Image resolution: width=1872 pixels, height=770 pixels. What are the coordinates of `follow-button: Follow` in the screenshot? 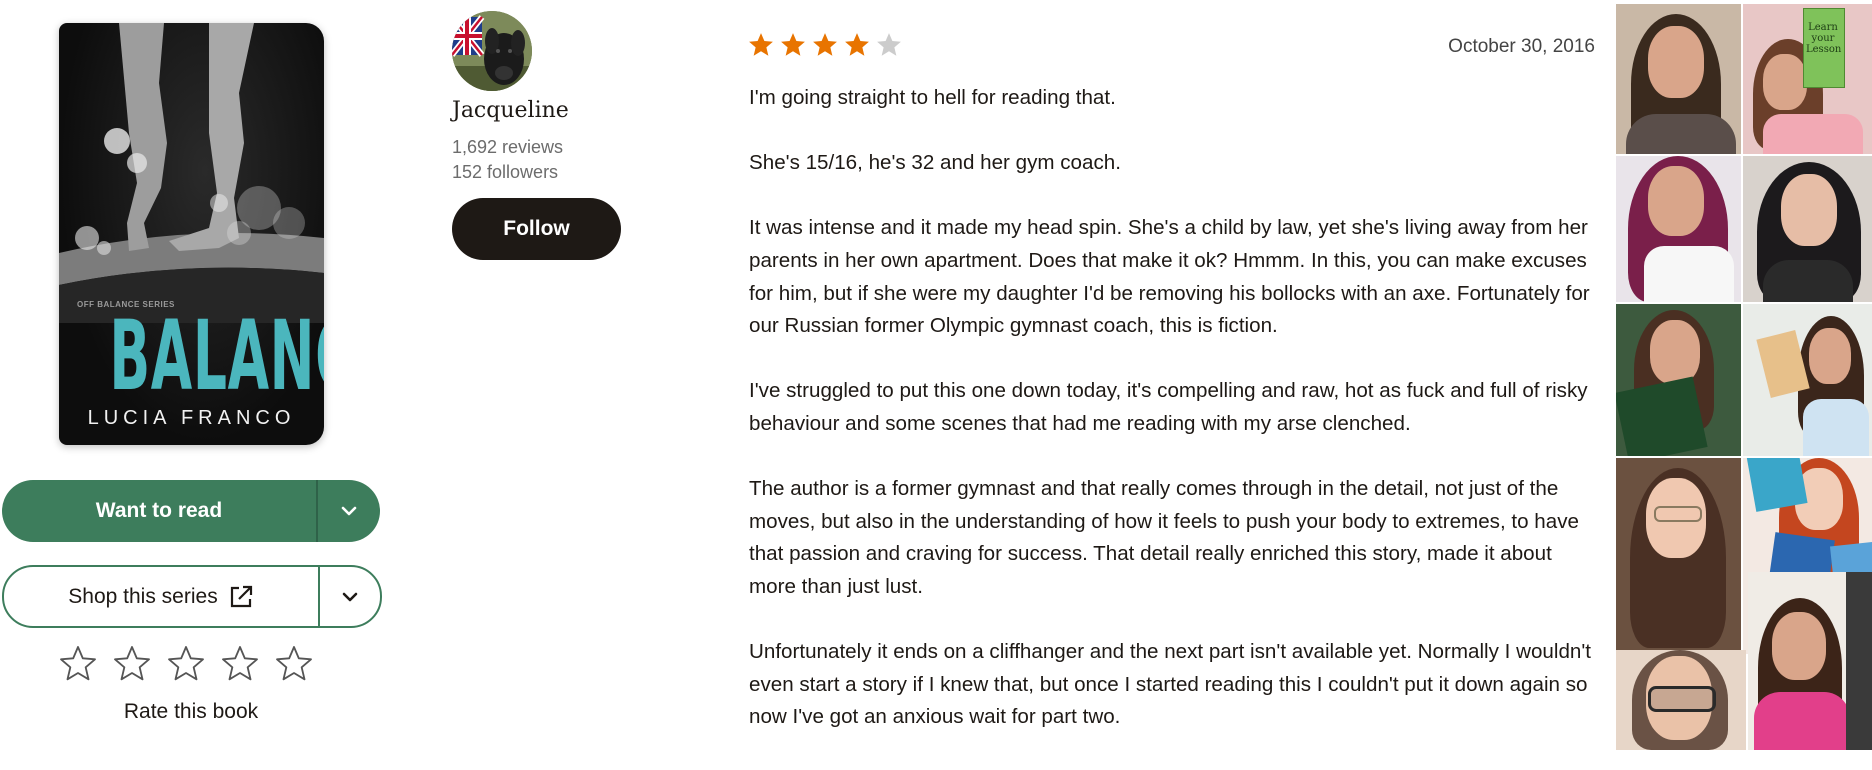 It's located at (536, 229).